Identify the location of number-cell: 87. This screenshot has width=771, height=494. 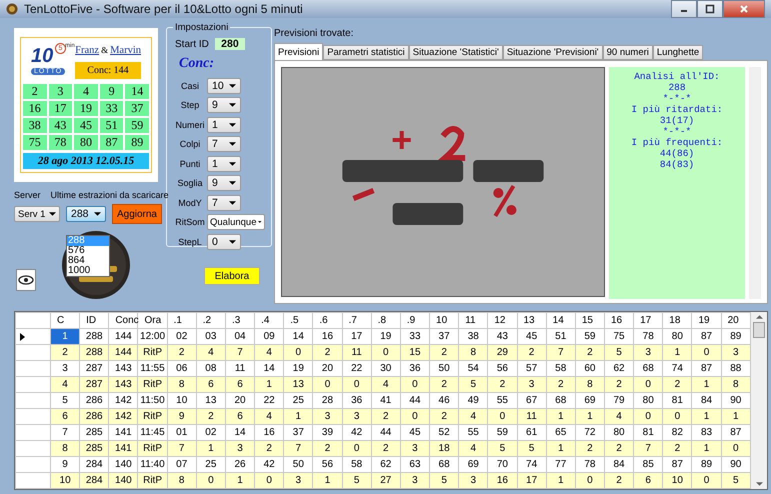
(112, 142).